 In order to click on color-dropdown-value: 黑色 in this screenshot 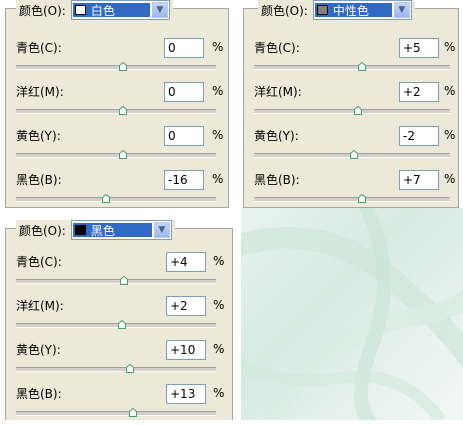, I will do `click(102, 230)`.